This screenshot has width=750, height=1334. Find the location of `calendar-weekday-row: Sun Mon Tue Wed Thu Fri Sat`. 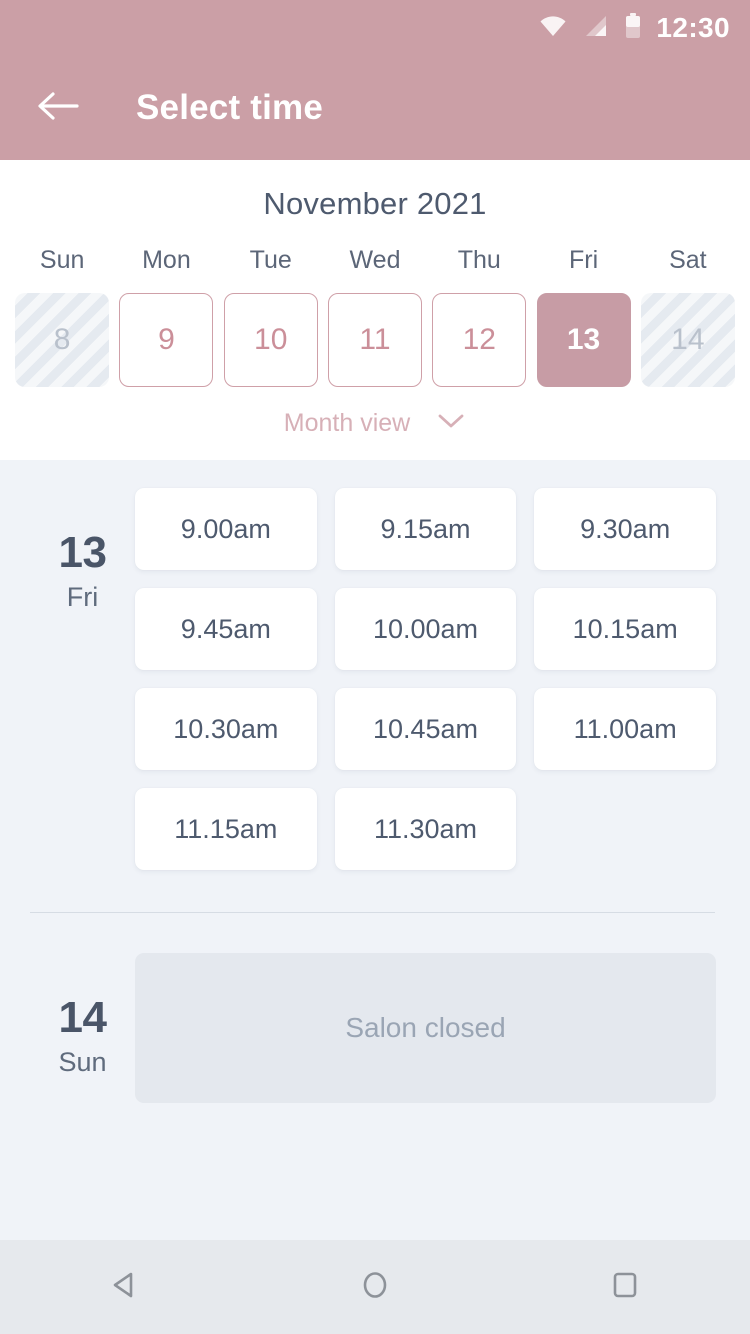

calendar-weekday-row: Sun Mon Tue Wed Thu Fri Sat is located at coordinates (375, 265).